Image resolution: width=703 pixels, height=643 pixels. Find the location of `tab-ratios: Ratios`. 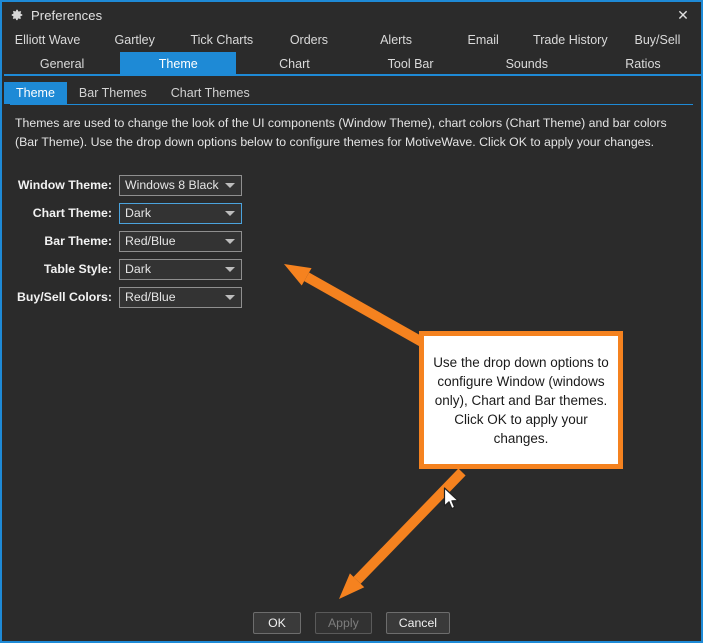

tab-ratios: Ratios is located at coordinates (643, 64).